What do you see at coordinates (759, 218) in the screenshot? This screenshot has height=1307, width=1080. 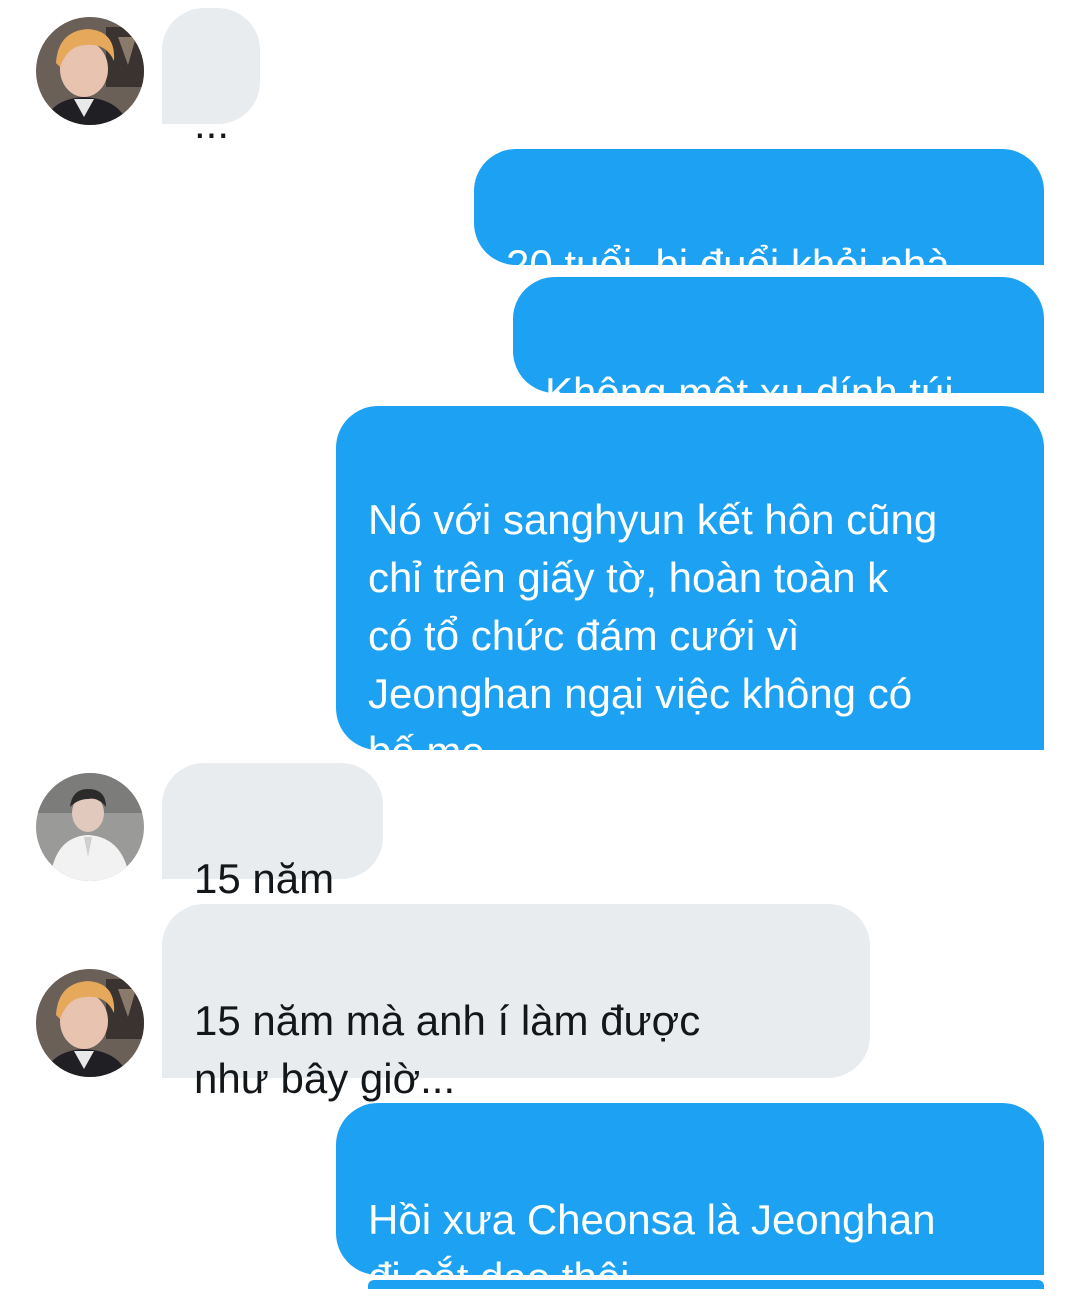 I see `outgoing-message-bubble: 20 tuổi, bị đuổi khỏi nhà` at bounding box center [759, 218].